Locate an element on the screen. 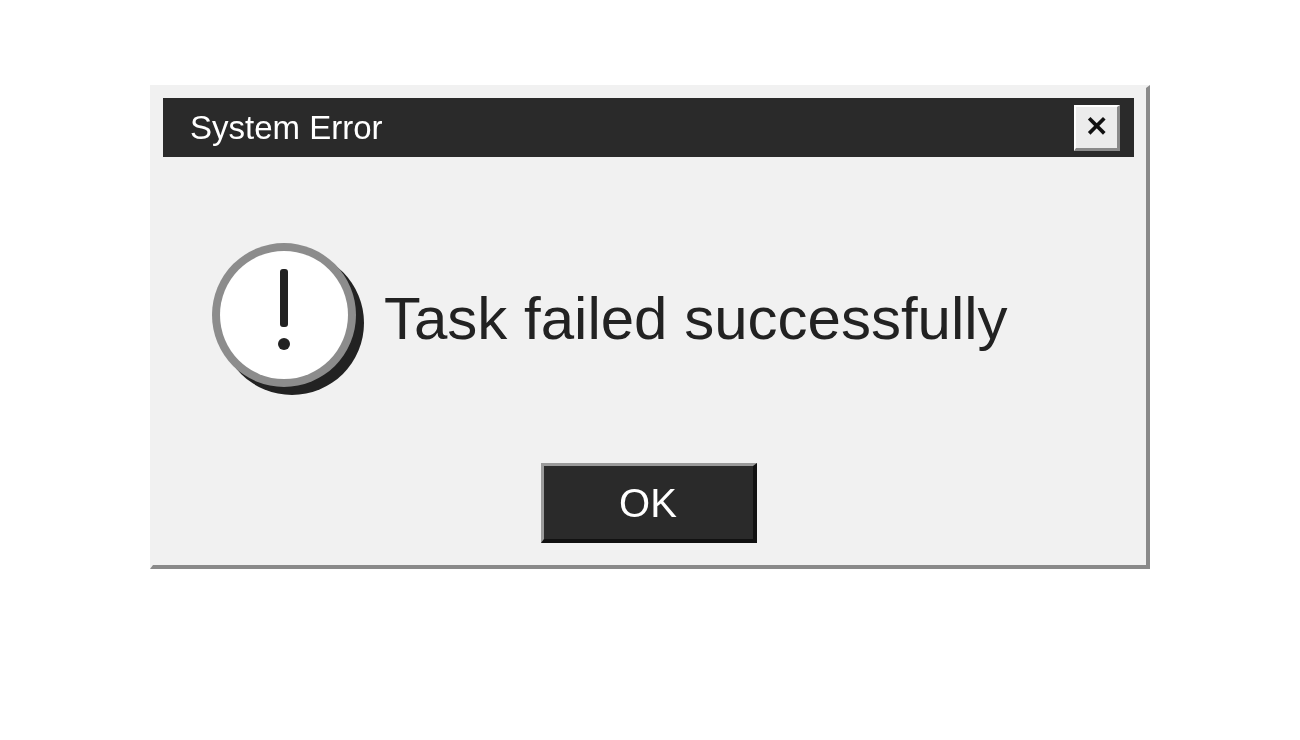 This screenshot has width=1300, height=740. close-button: ✕ is located at coordinates (1097, 127).